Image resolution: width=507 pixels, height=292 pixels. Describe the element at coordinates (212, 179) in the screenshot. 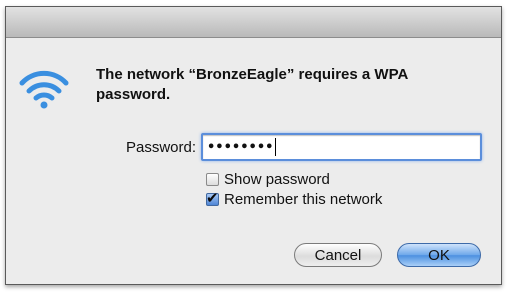

I see `show-password-checkbox` at that location.